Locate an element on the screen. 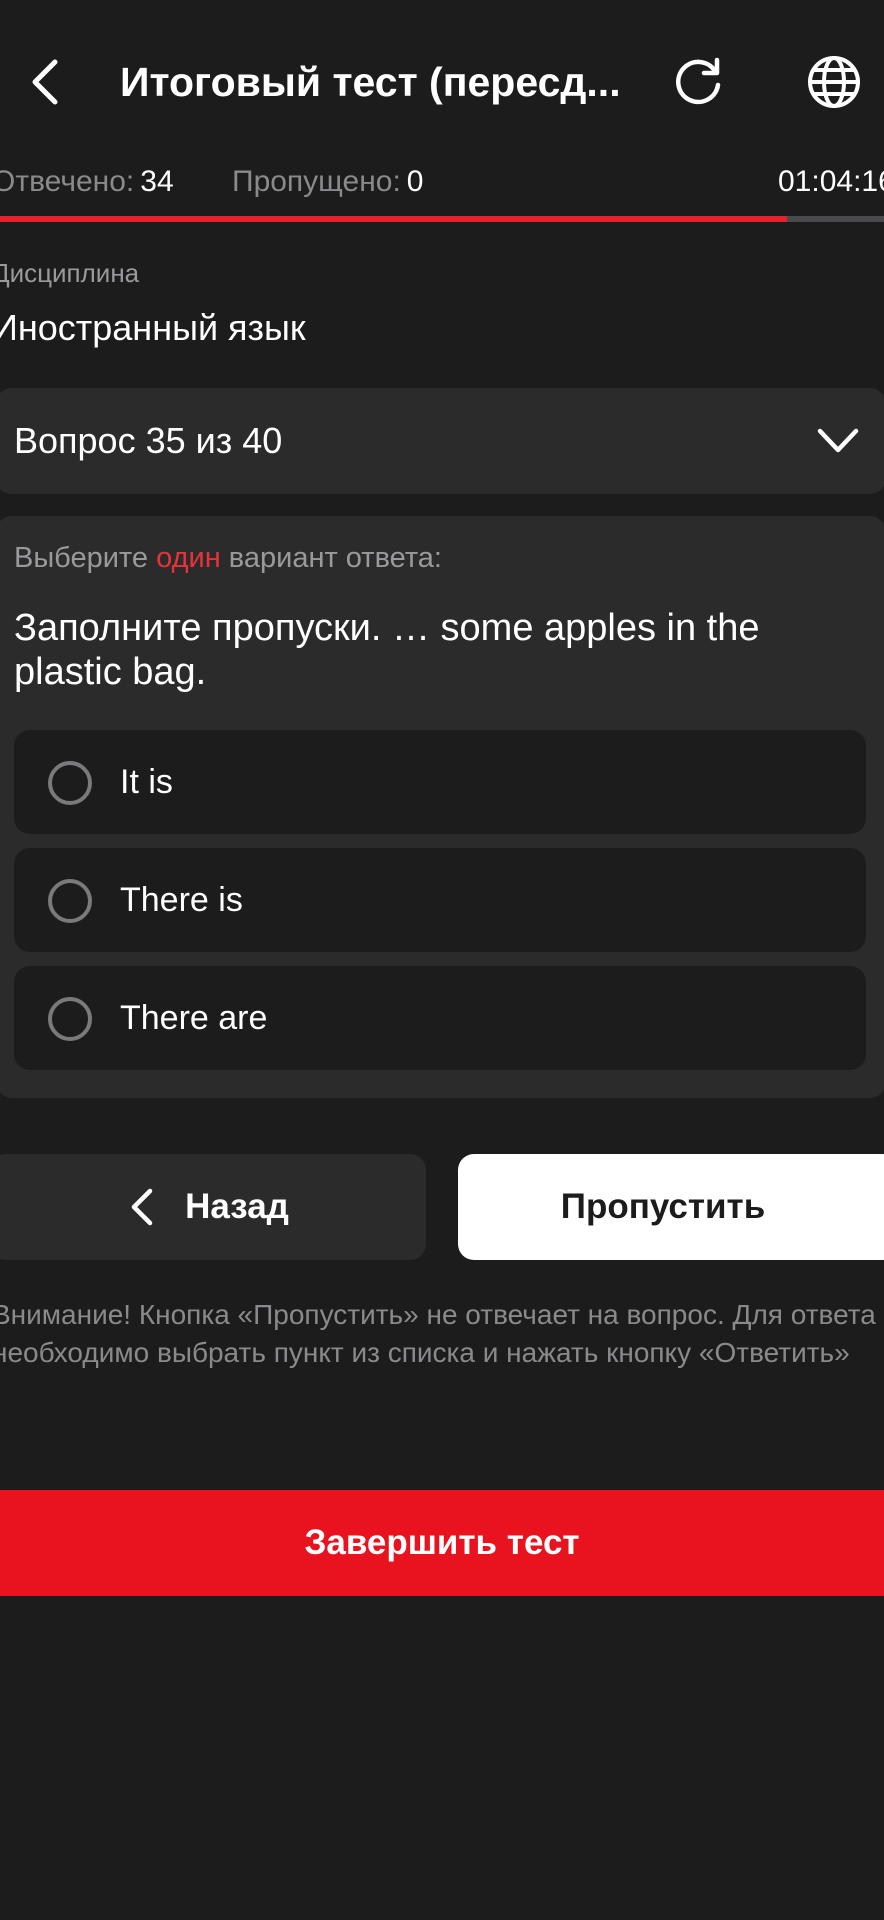 The image size is (884, 1920). skip-button-label: Пропустить is located at coordinates (663, 1206).